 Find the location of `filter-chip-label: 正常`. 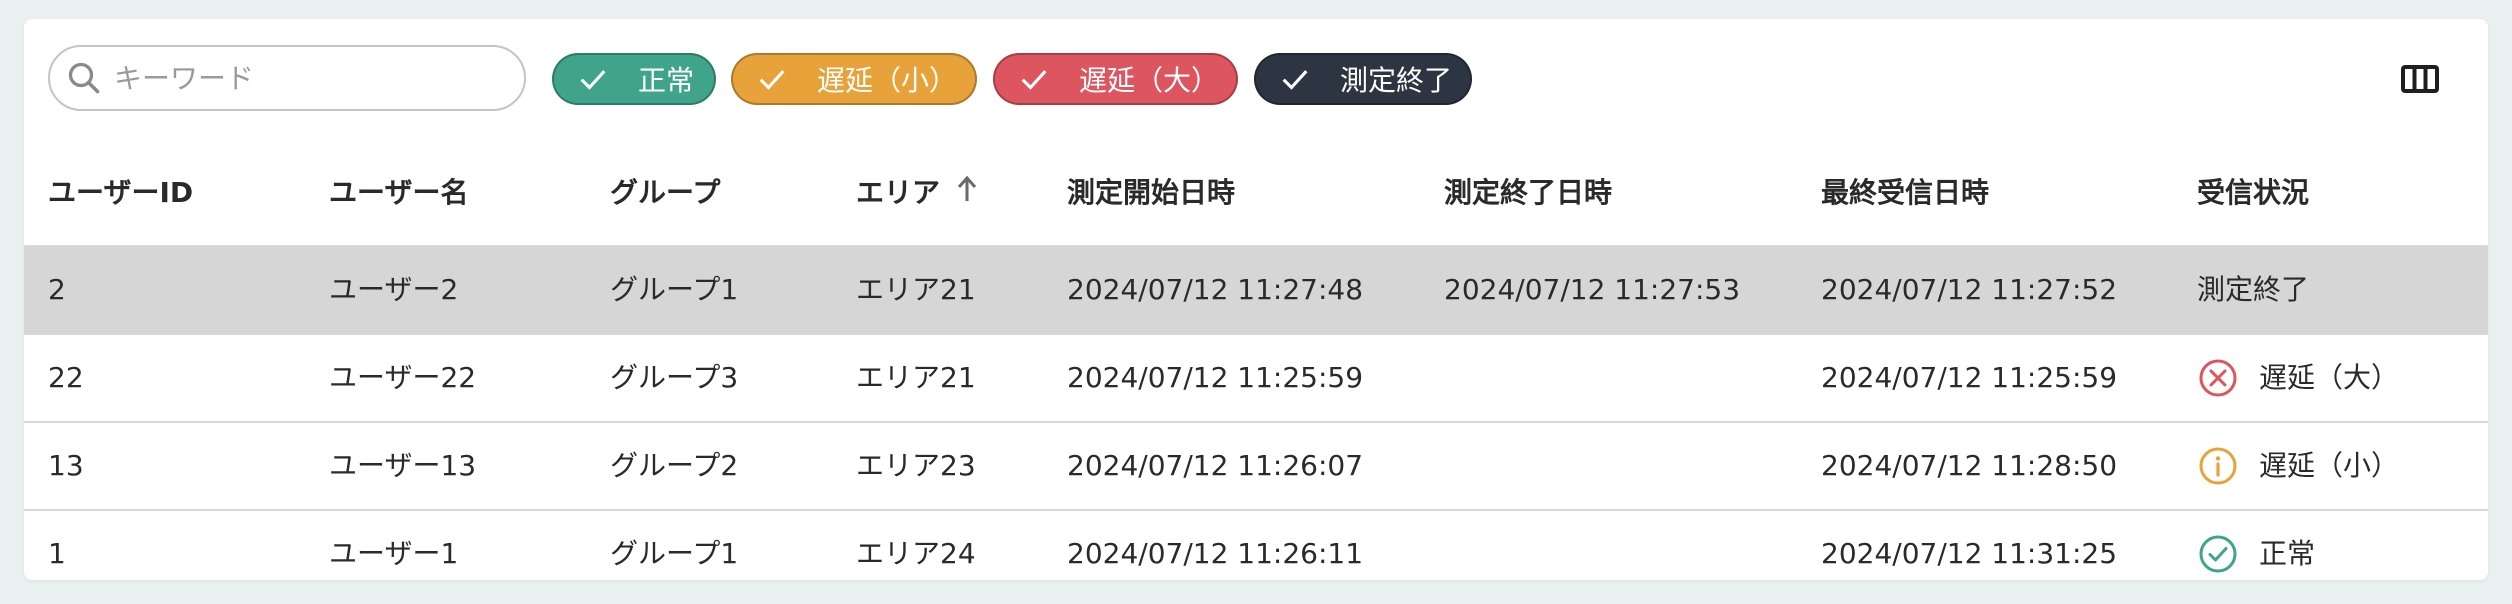

filter-chip-label: 正常 is located at coordinates (666, 80).